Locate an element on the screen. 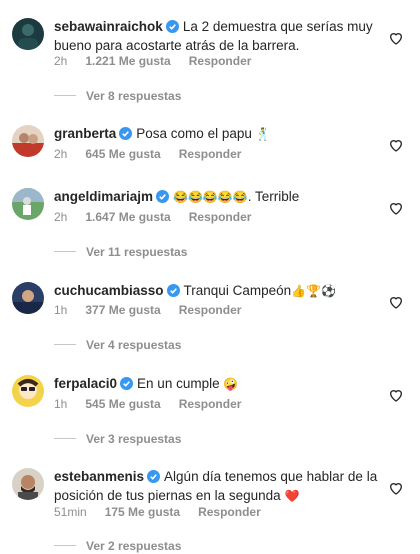 The image size is (420, 554). likes-count: 1.647 Me gusta is located at coordinates (127, 217).